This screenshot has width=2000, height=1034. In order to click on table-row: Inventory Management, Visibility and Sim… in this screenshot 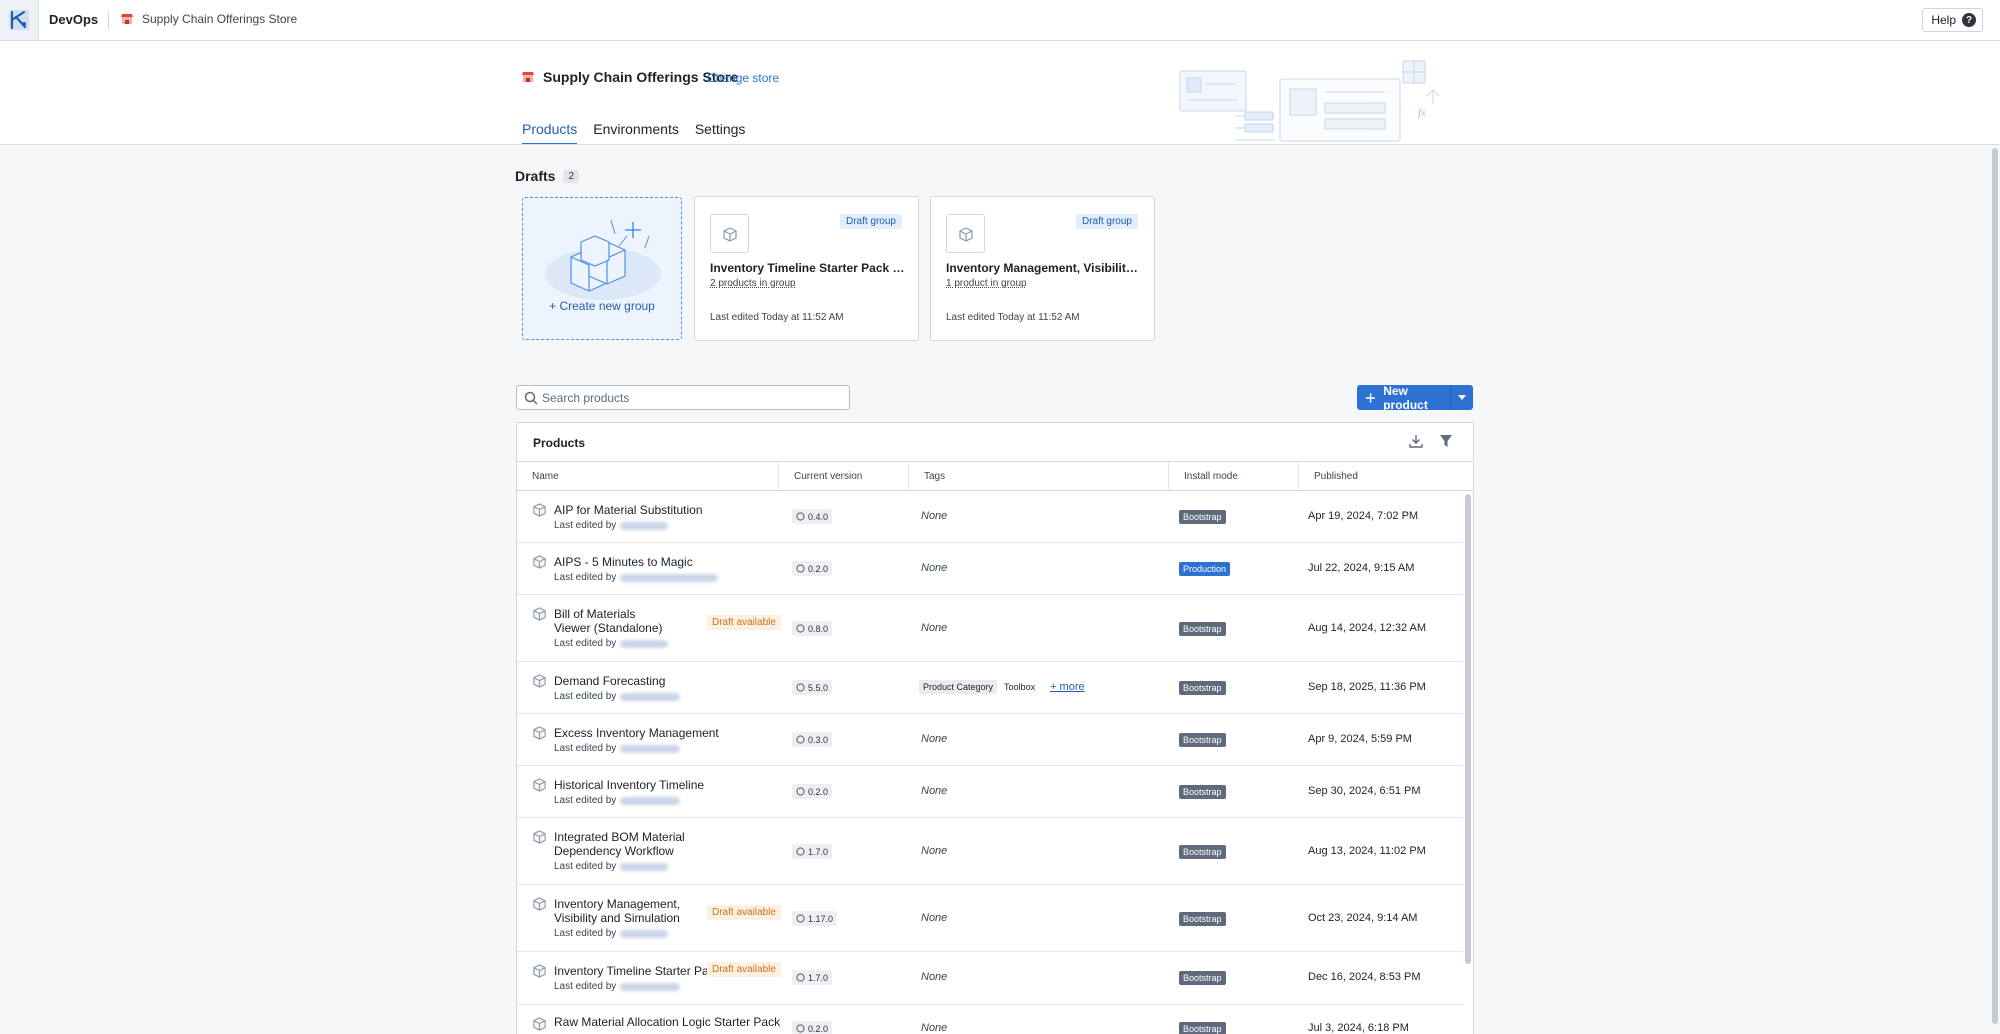, I will do `click(990, 918)`.